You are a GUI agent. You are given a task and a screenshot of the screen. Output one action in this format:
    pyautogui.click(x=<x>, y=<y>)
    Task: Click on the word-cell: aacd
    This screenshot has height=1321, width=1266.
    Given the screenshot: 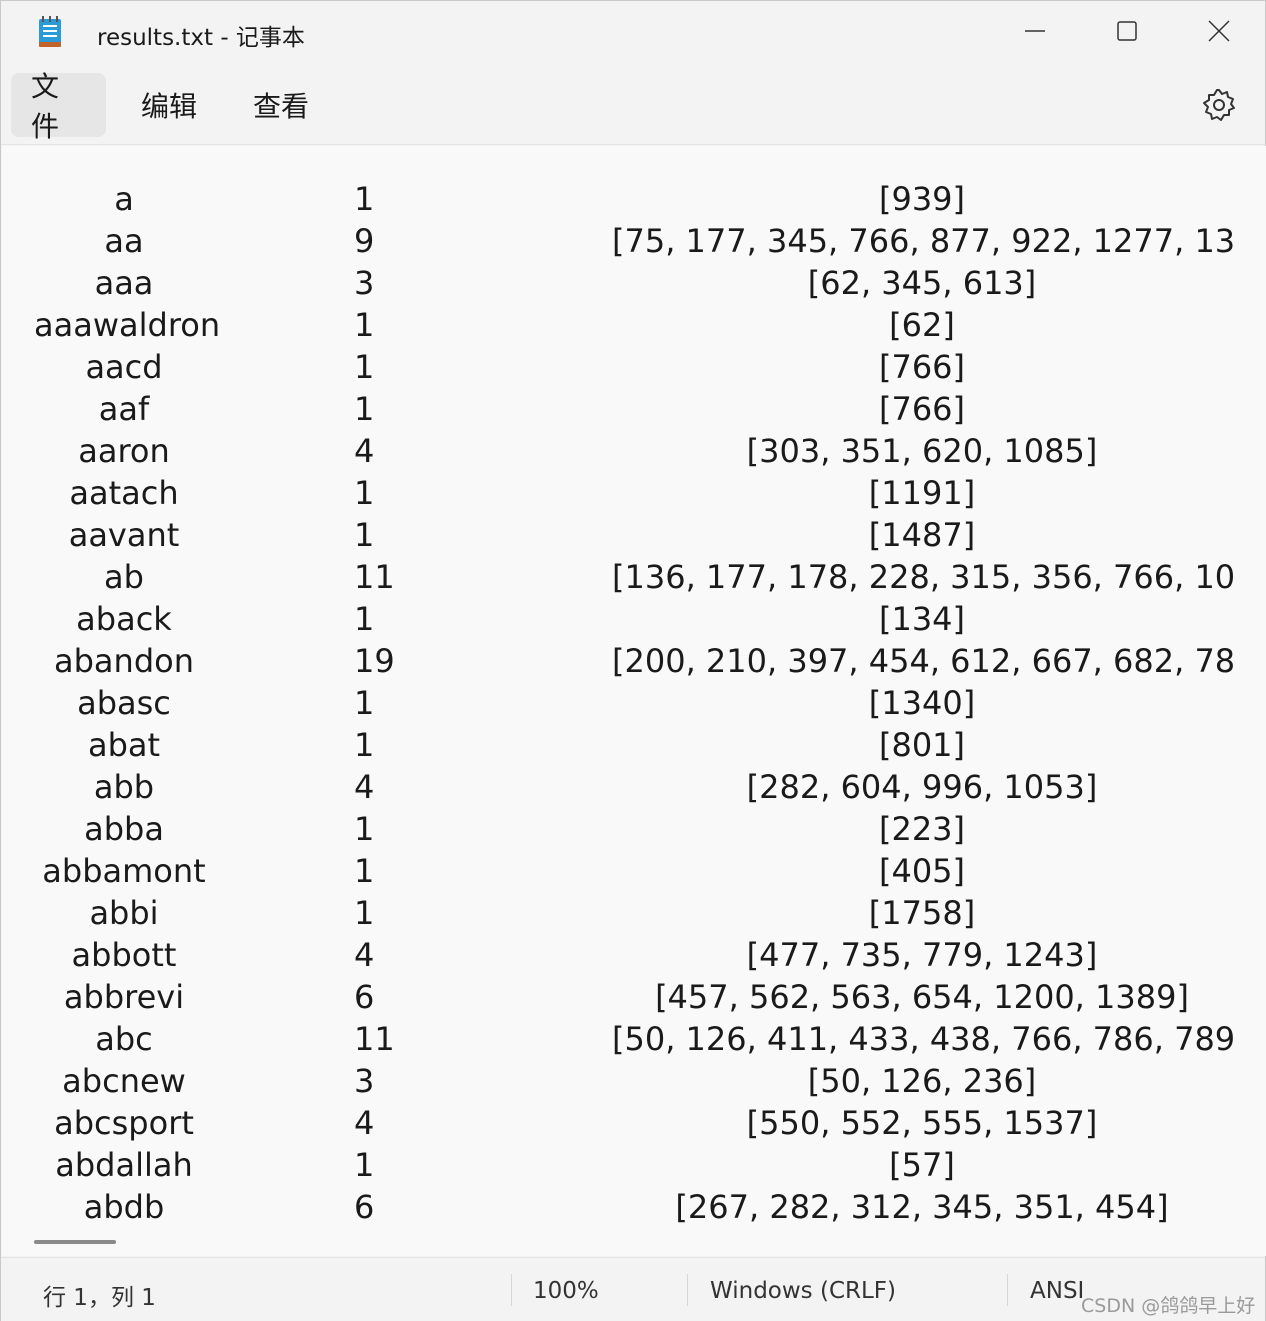 What is the action you would take?
    pyautogui.click(x=124, y=367)
    